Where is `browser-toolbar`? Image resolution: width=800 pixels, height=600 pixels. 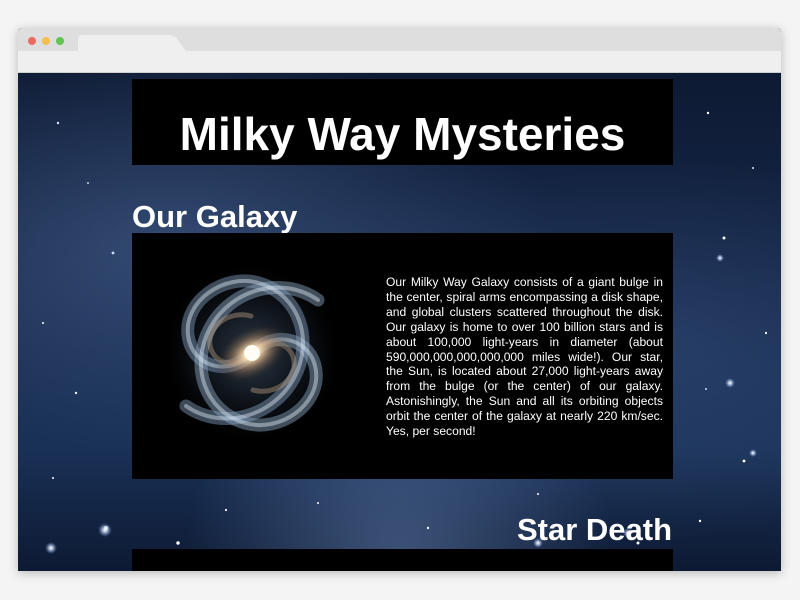 browser-toolbar is located at coordinates (399, 61).